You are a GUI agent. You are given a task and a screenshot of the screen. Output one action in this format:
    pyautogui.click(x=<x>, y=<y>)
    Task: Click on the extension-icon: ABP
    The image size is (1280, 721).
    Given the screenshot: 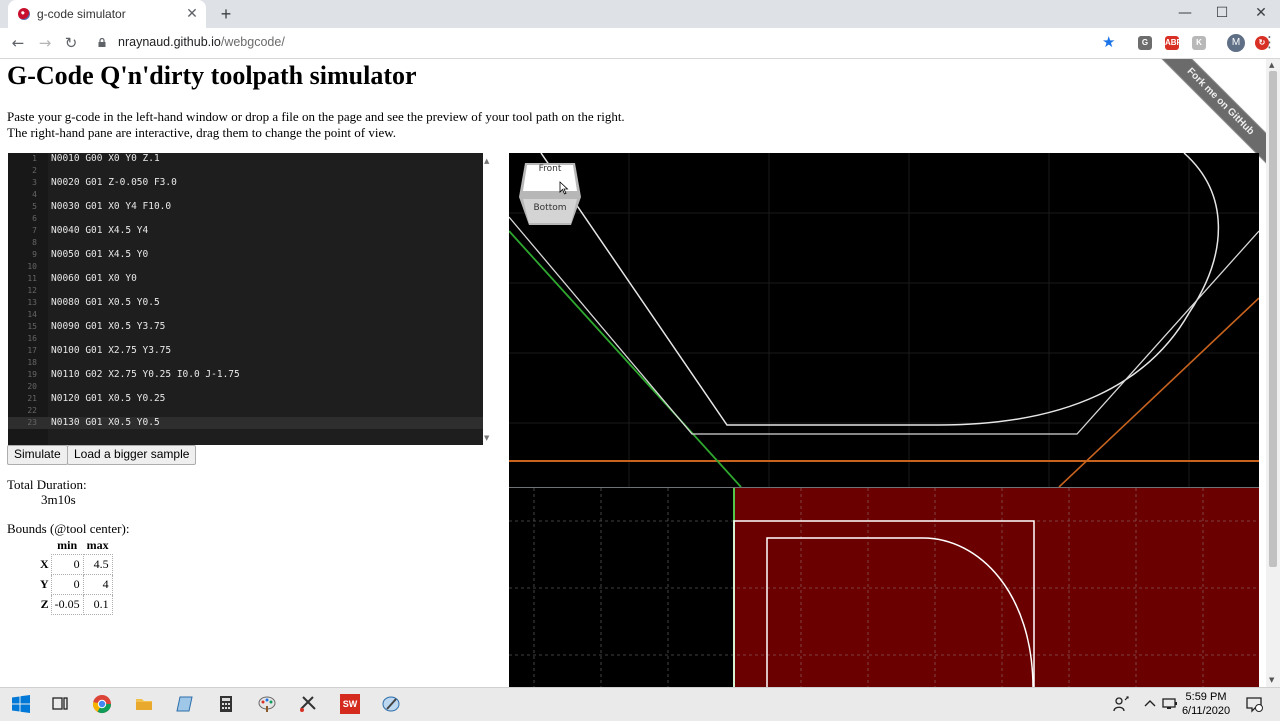 What is the action you would take?
    pyautogui.click(x=1173, y=43)
    